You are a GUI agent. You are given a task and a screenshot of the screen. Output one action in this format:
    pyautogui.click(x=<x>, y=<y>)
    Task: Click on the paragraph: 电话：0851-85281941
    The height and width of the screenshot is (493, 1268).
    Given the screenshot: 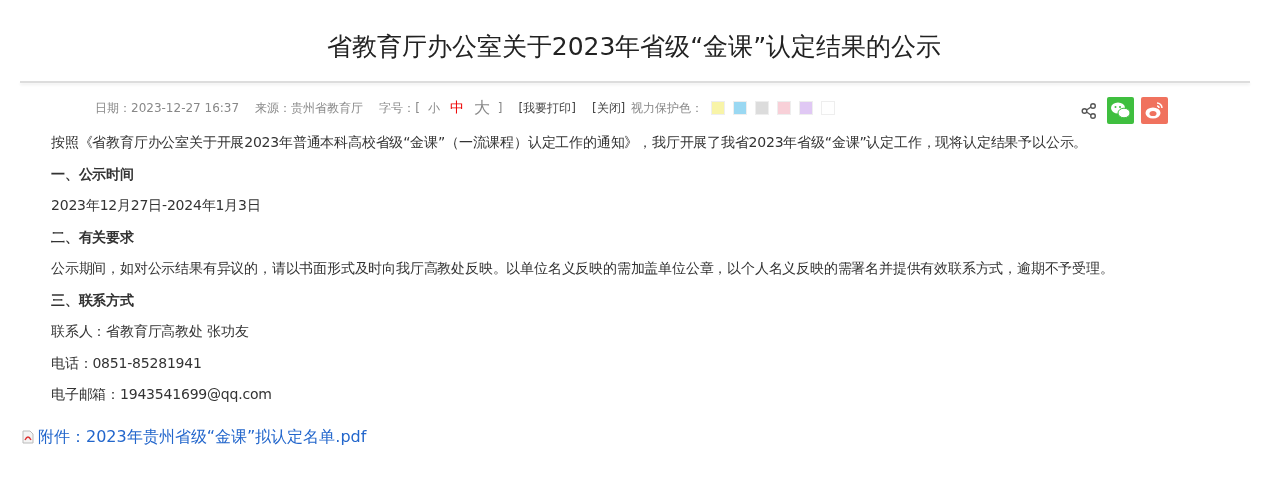 What is the action you would take?
    pyautogui.click(x=127, y=363)
    